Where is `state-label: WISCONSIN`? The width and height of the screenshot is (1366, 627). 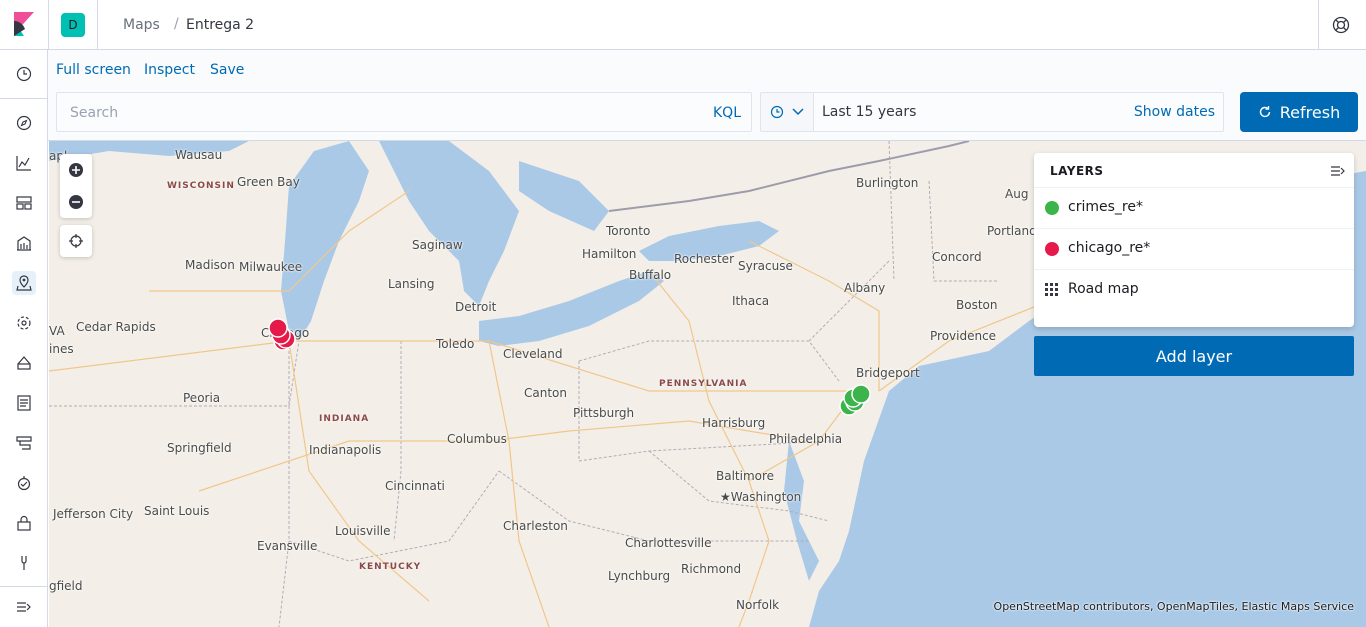
state-label: WISCONSIN is located at coordinates (201, 186).